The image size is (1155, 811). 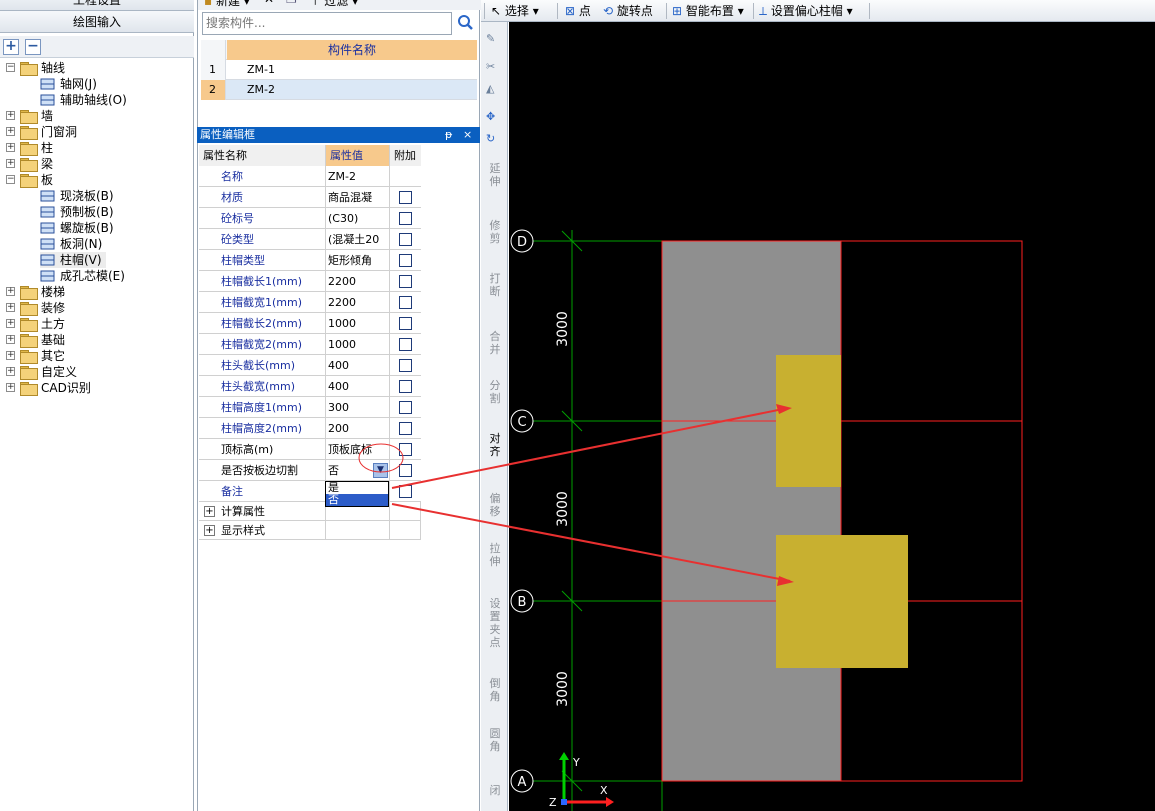 What do you see at coordinates (339, 90) in the screenshot?
I see `component-row: 2 ZM-2` at bounding box center [339, 90].